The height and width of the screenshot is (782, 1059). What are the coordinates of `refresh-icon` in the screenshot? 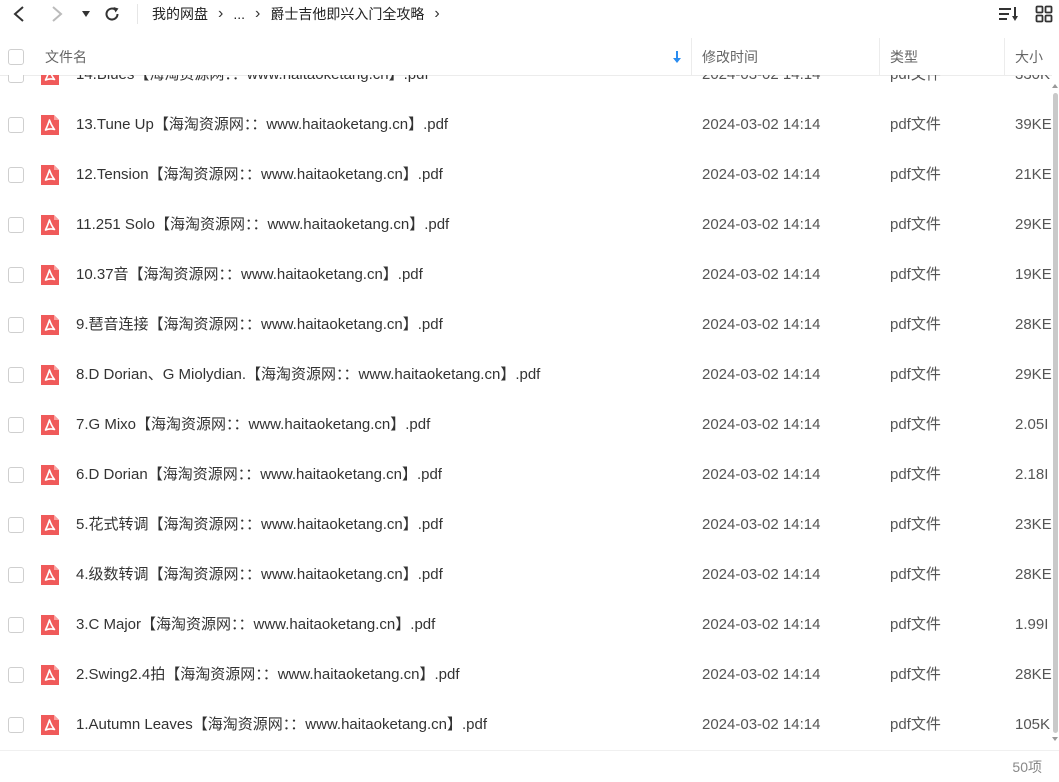 It's located at (112, 14).